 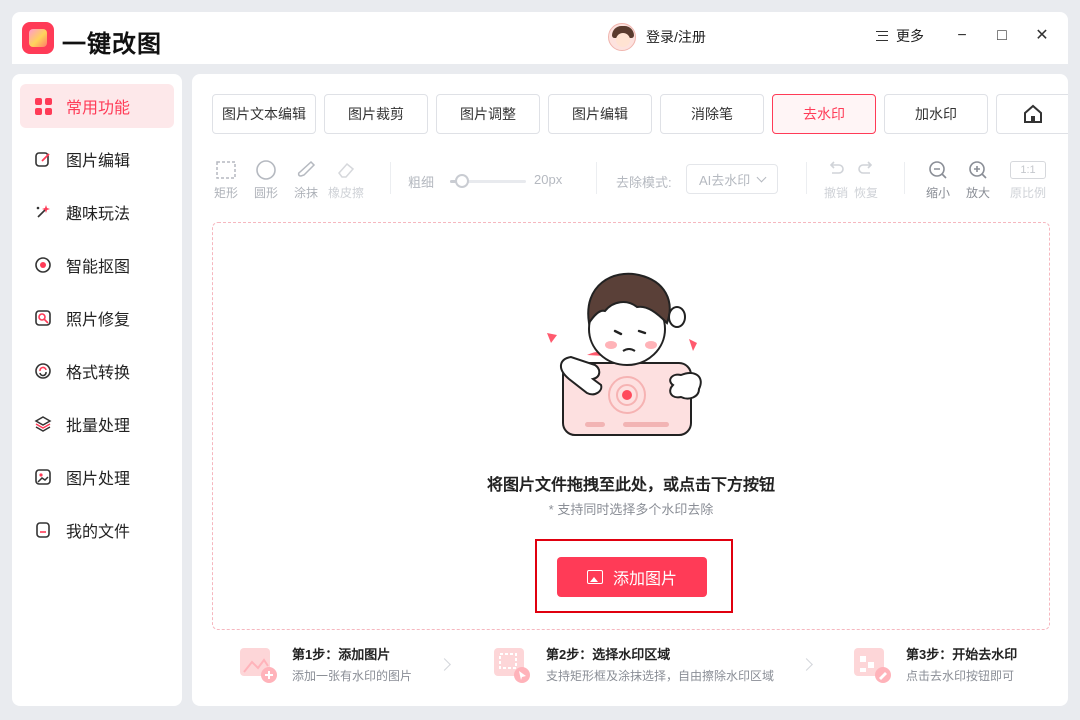 What do you see at coordinates (43, 318) in the screenshot?
I see `repair-icon` at bounding box center [43, 318].